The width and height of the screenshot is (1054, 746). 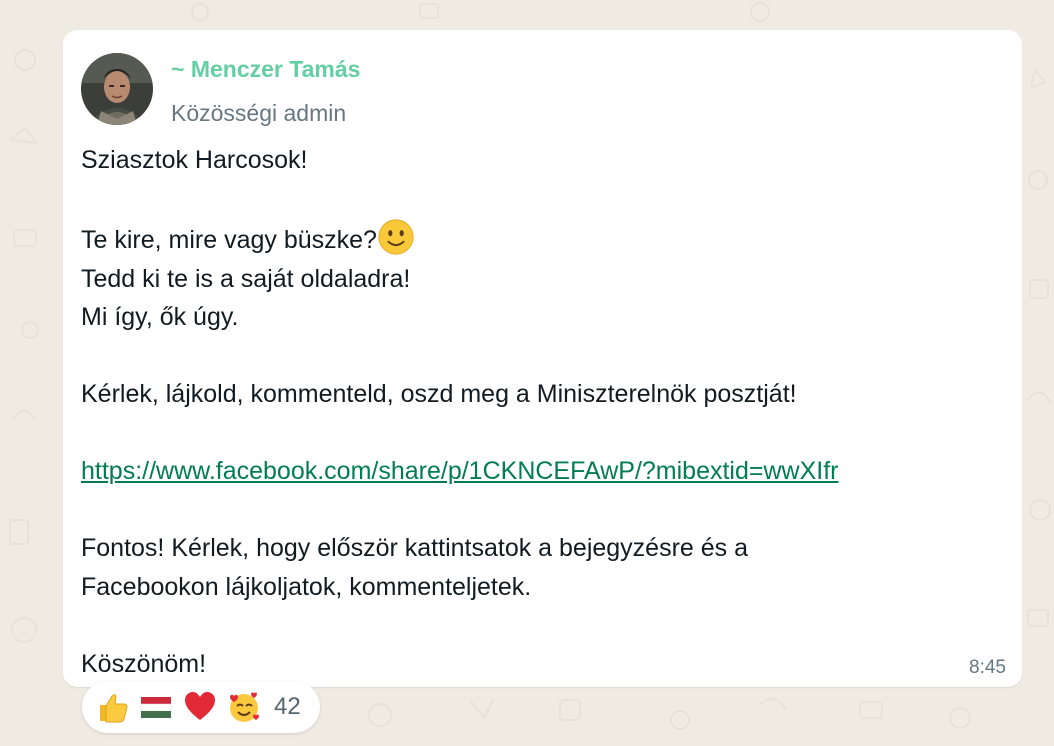 I want to click on red-heart-icon, so click(x=200, y=706).